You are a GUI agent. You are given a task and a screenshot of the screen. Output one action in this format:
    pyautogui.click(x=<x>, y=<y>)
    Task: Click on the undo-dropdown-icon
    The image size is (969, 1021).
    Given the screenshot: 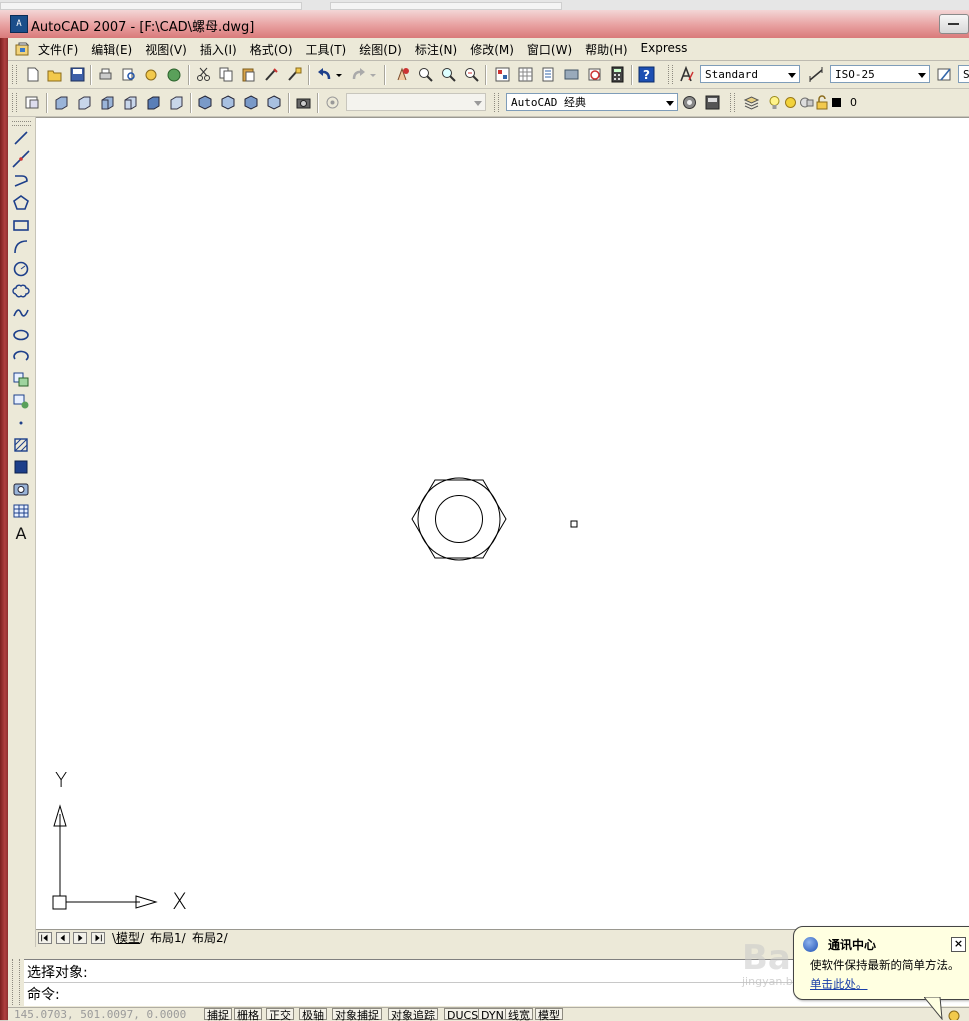 What is the action you would take?
    pyautogui.click(x=339, y=74)
    